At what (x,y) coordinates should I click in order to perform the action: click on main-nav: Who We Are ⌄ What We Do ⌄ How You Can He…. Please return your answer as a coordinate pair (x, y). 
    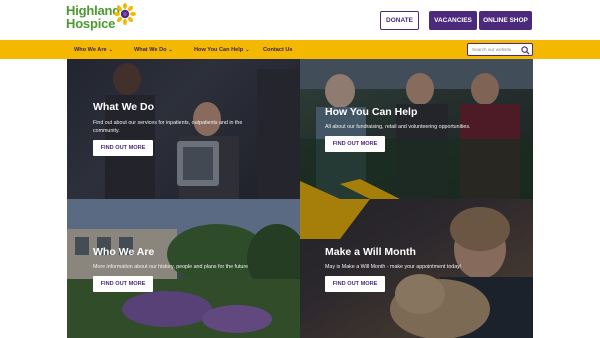
    Looking at the image, I should click on (300, 49).